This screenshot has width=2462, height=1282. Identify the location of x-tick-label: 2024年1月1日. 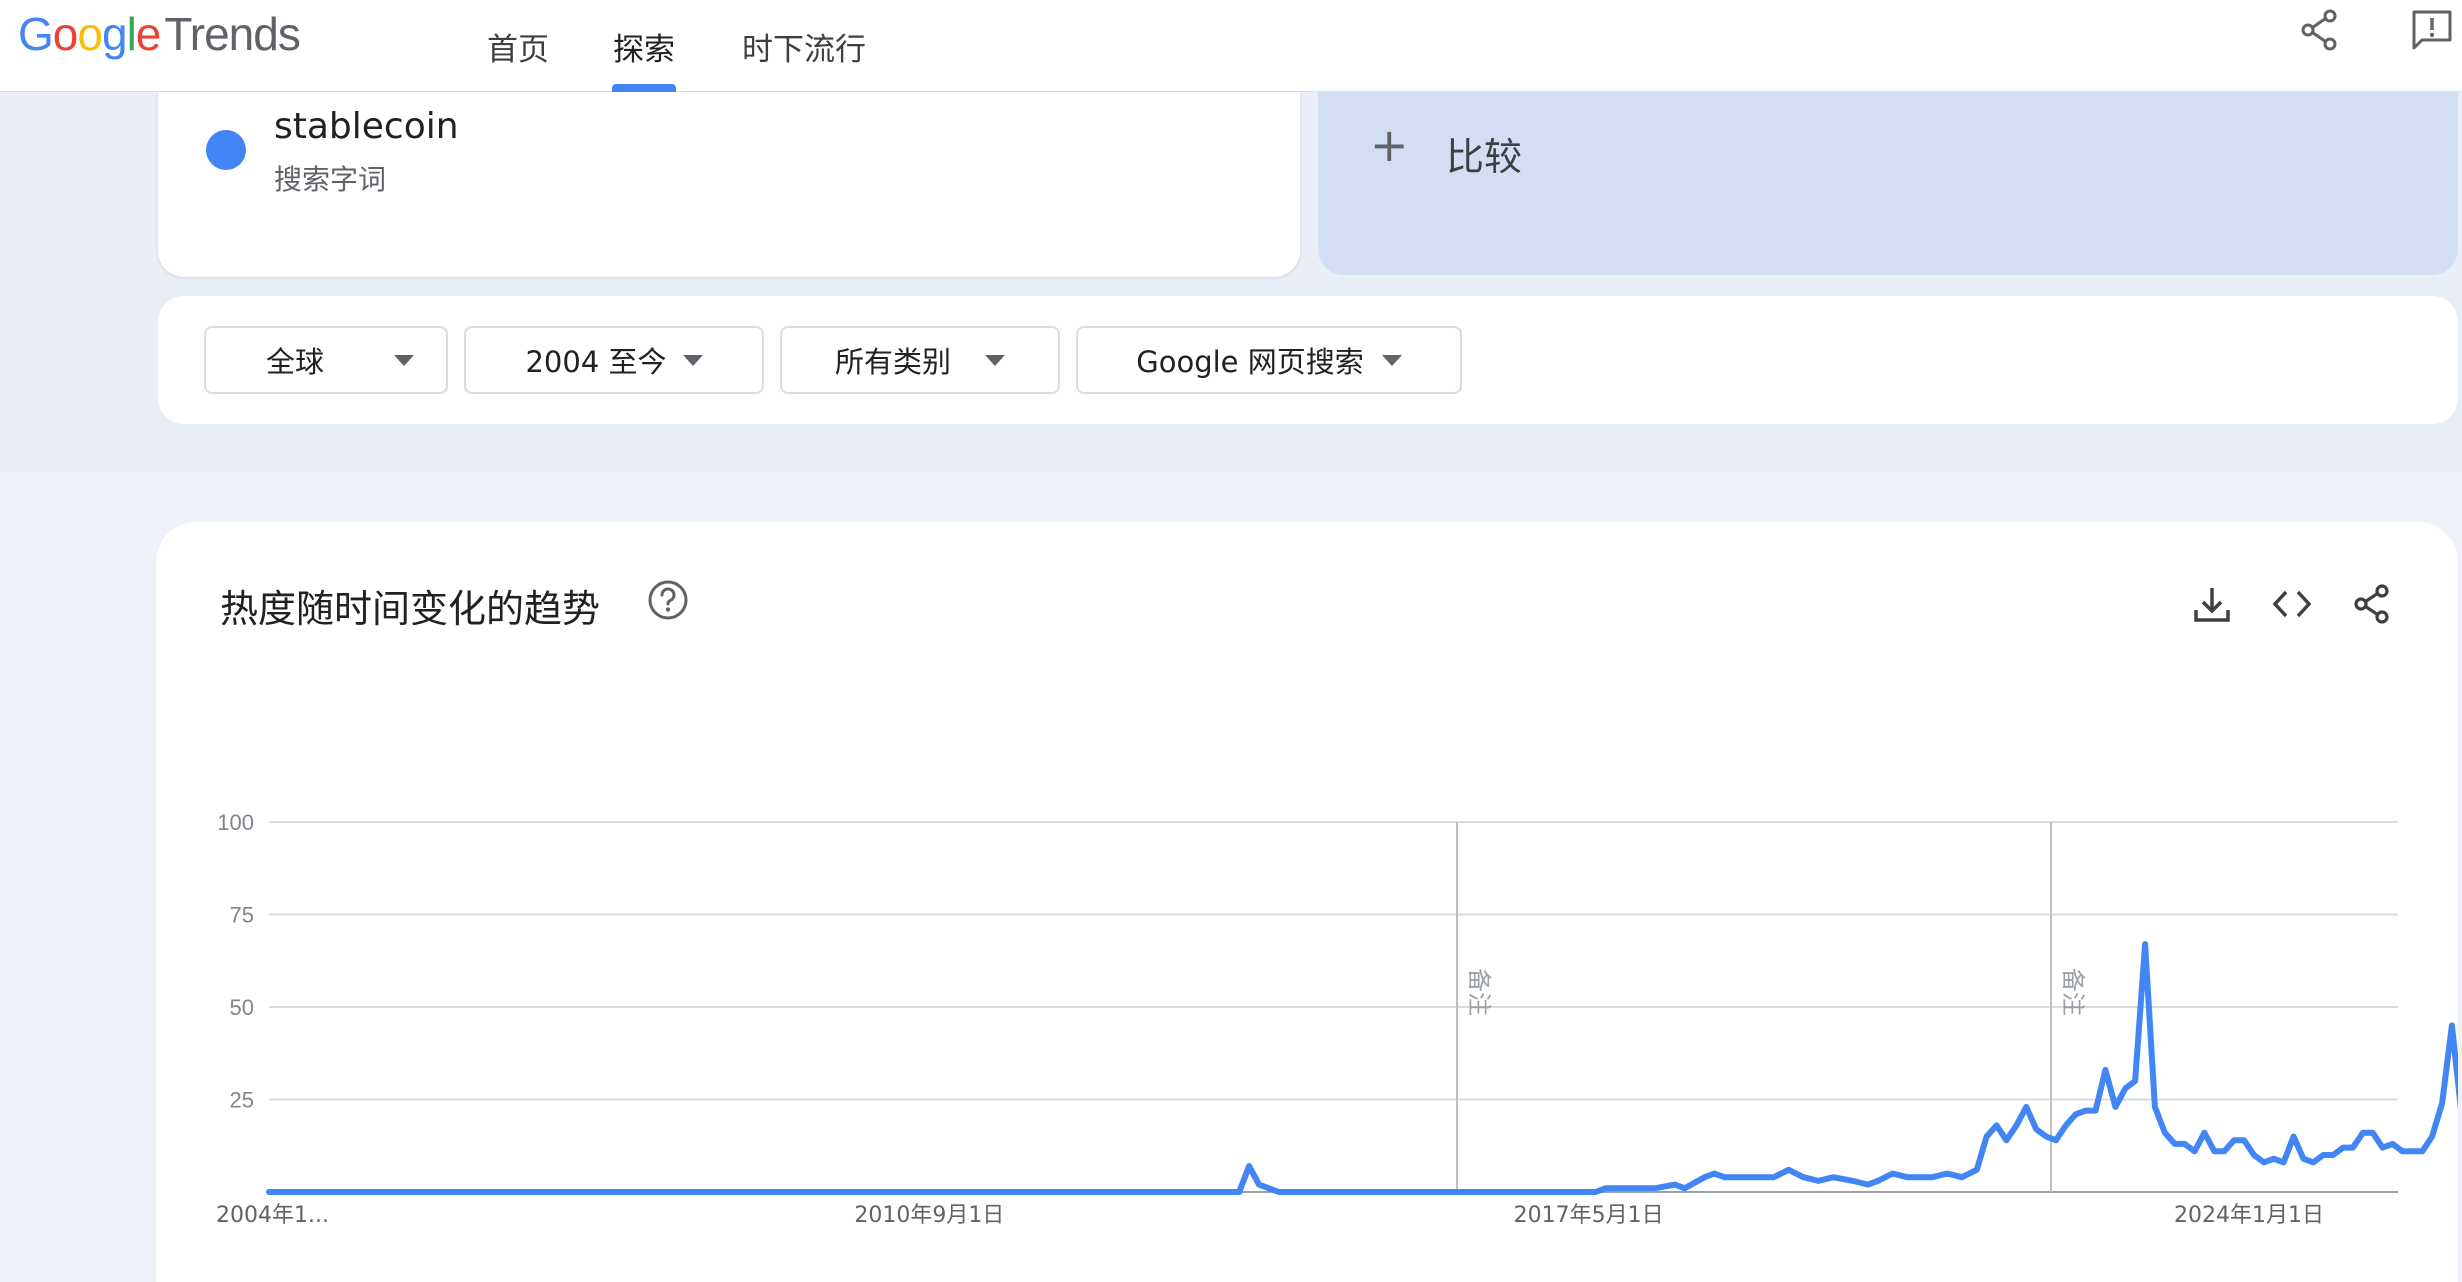
(2249, 1215).